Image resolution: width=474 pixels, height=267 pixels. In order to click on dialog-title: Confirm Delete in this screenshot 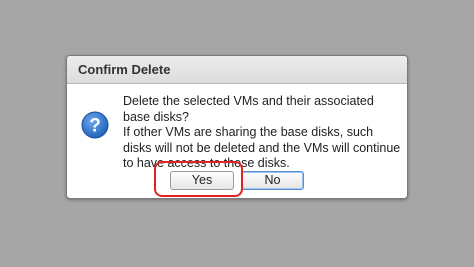, I will do `click(124, 69)`.